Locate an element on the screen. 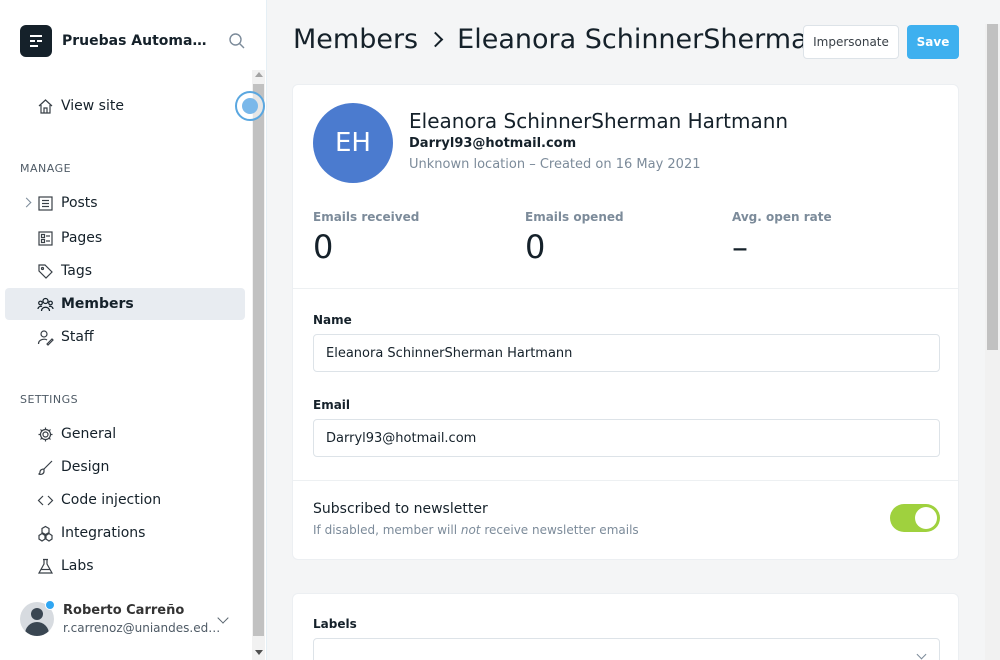 The width and height of the screenshot is (1000, 660). integrations-icon is located at coordinates (45, 533).